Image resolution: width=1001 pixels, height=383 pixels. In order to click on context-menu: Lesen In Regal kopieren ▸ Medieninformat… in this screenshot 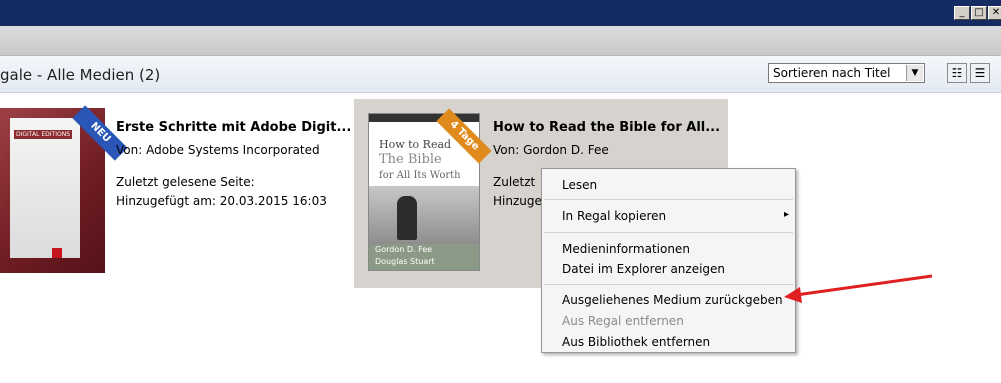, I will do `click(668, 260)`.